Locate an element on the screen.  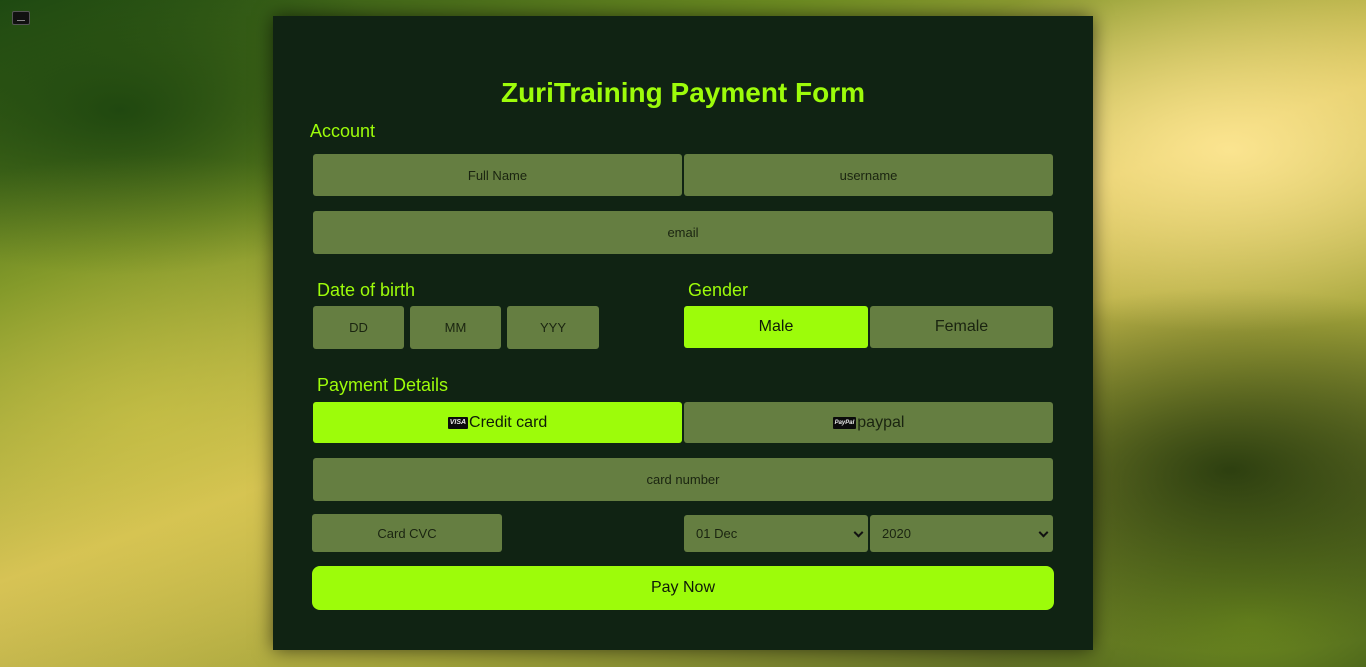
pay-now-label: Pay Now is located at coordinates (683, 587).